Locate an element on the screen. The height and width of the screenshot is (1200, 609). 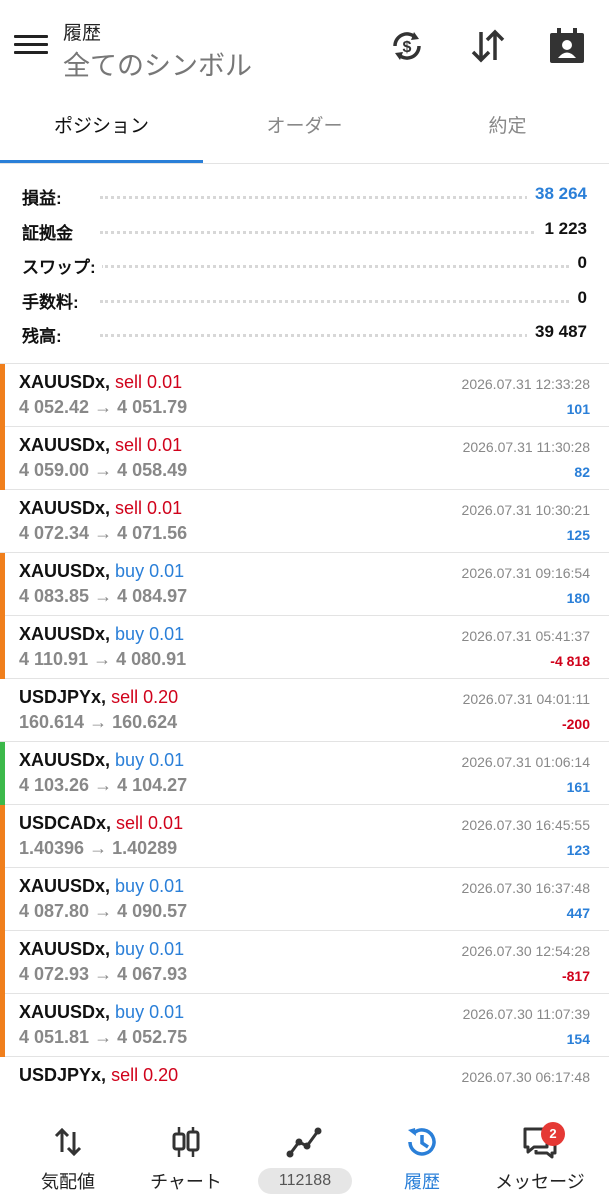
price-range: 4 051.81 → 4 052.75 is located at coordinates (103, 1037).